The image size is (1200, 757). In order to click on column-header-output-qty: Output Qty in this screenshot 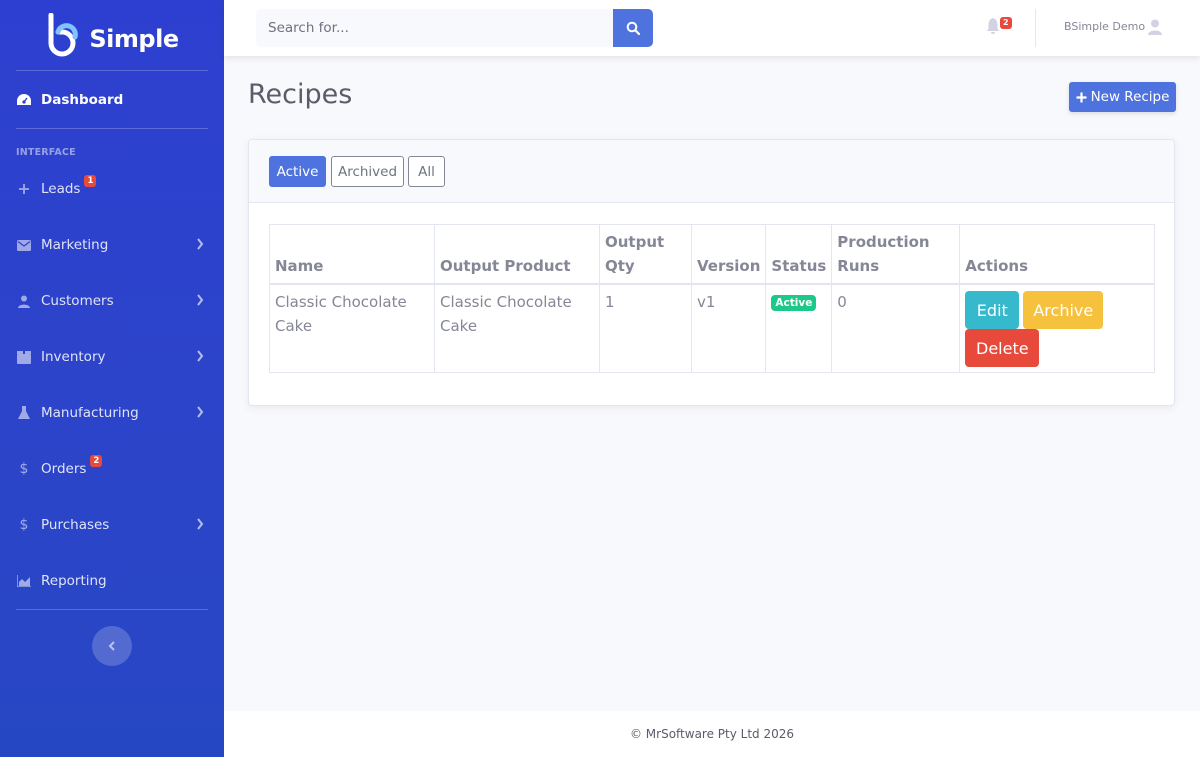, I will do `click(645, 254)`.